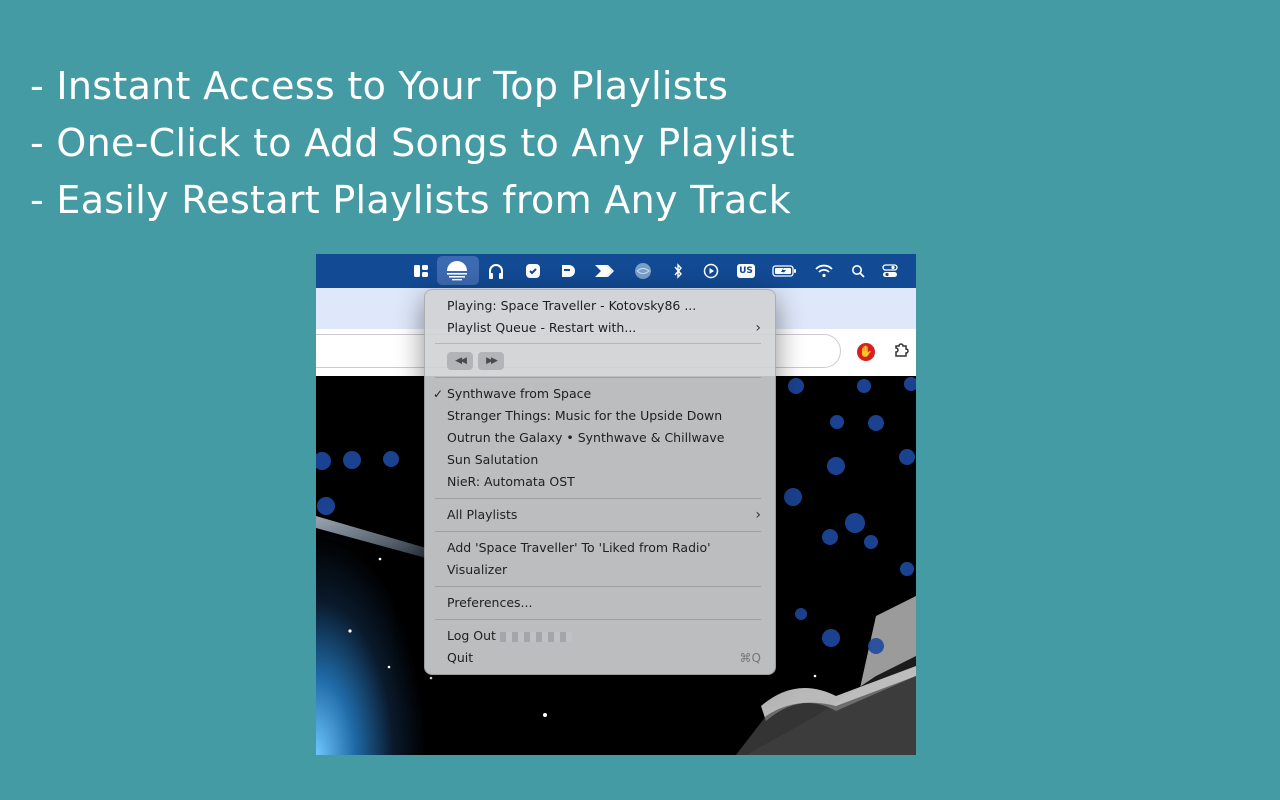 Image resolution: width=1280 pixels, height=800 pixels. Describe the element at coordinates (858, 271) in the screenshot. I see `search-icon` at that location.